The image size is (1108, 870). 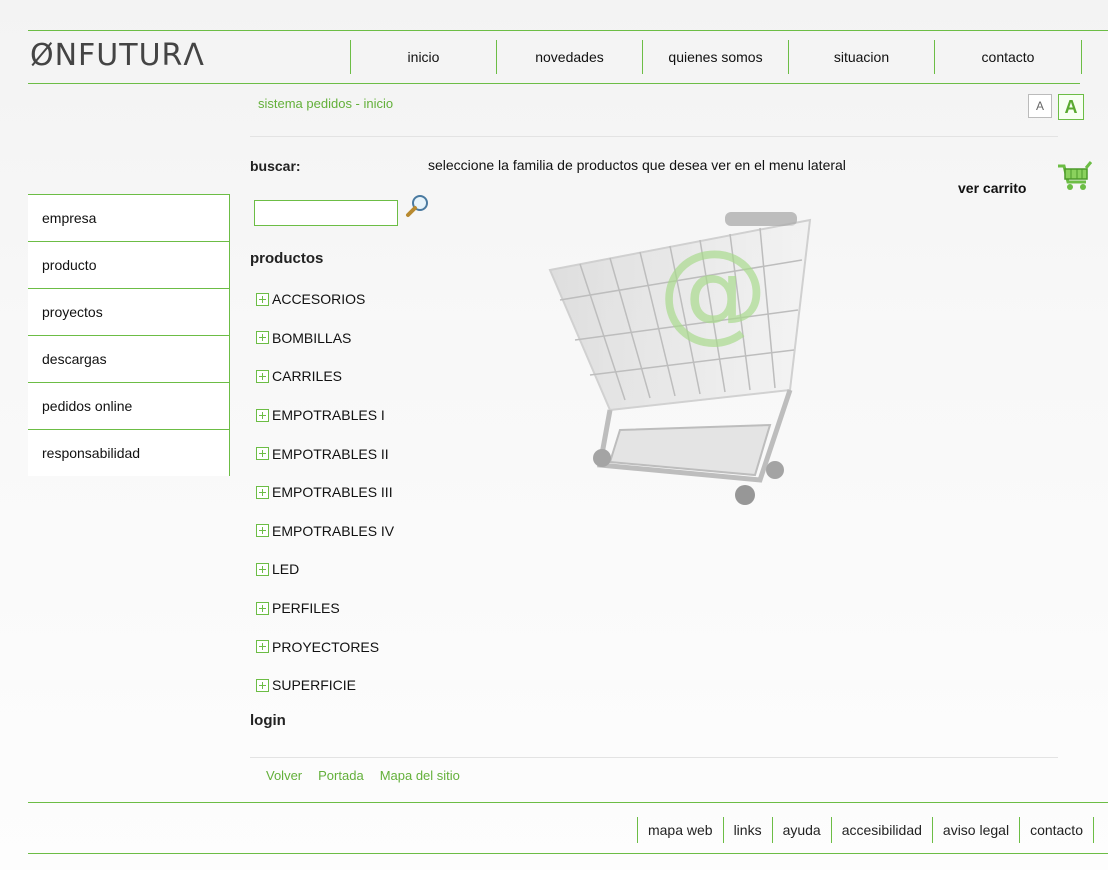 I want to click on bottom-nav-mapa-web: mapa web, so click(x=679, y=830).